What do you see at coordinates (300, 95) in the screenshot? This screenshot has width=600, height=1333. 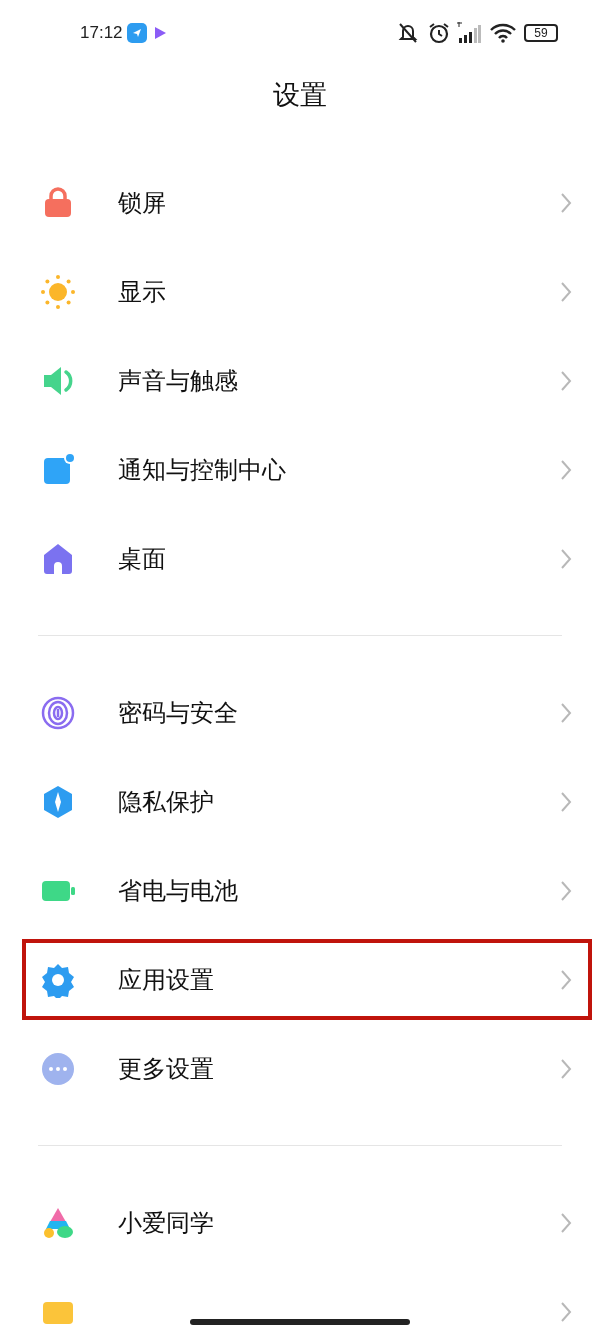 I see `page-title: 设置` at bounding box center [300, 95].